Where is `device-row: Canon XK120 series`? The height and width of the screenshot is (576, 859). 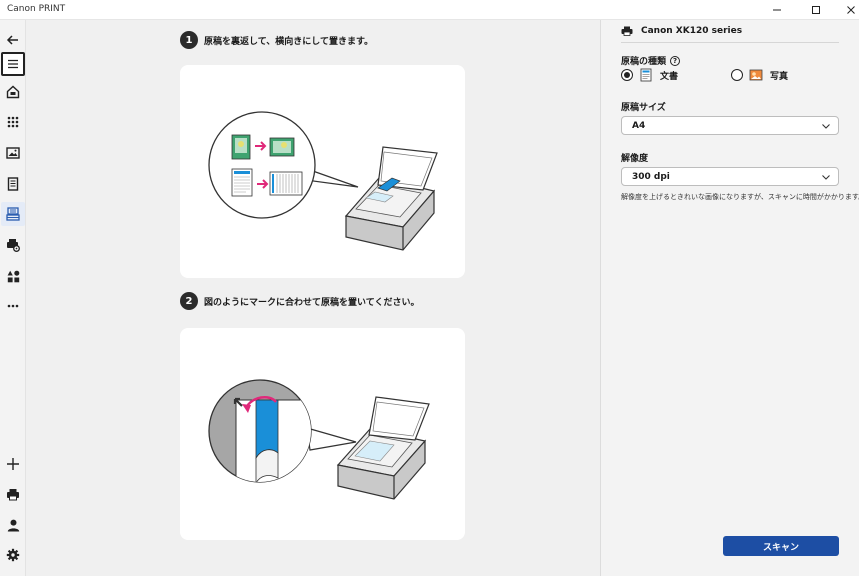 device-row: Canon XK120 series is located at coordinates (681, 31).